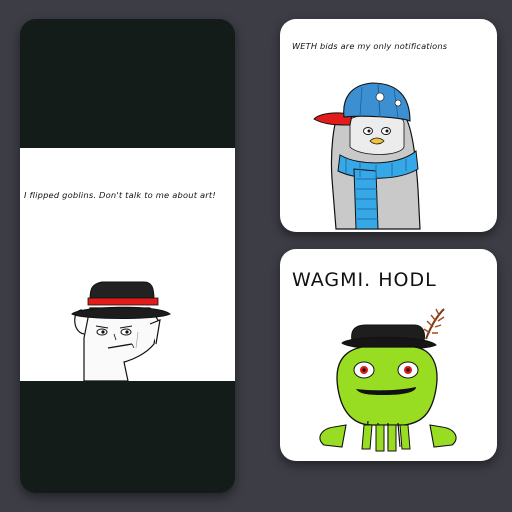 The image size is (512, 512). I want to click on penguin-with-cap-and-scarf-icon, so click(367, 156).